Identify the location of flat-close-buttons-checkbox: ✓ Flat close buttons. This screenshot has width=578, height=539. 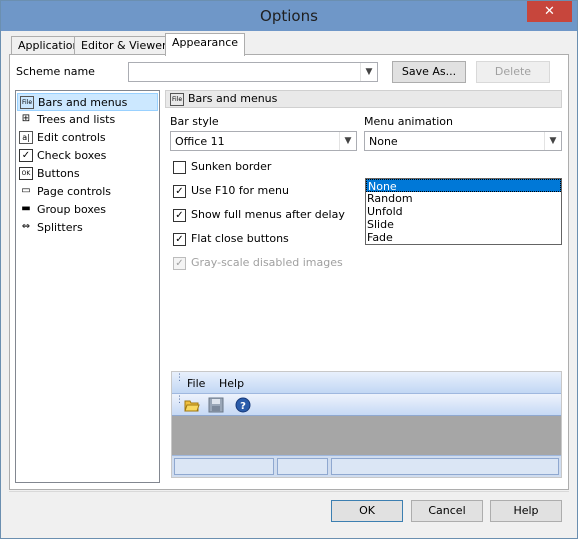
(231, 240).